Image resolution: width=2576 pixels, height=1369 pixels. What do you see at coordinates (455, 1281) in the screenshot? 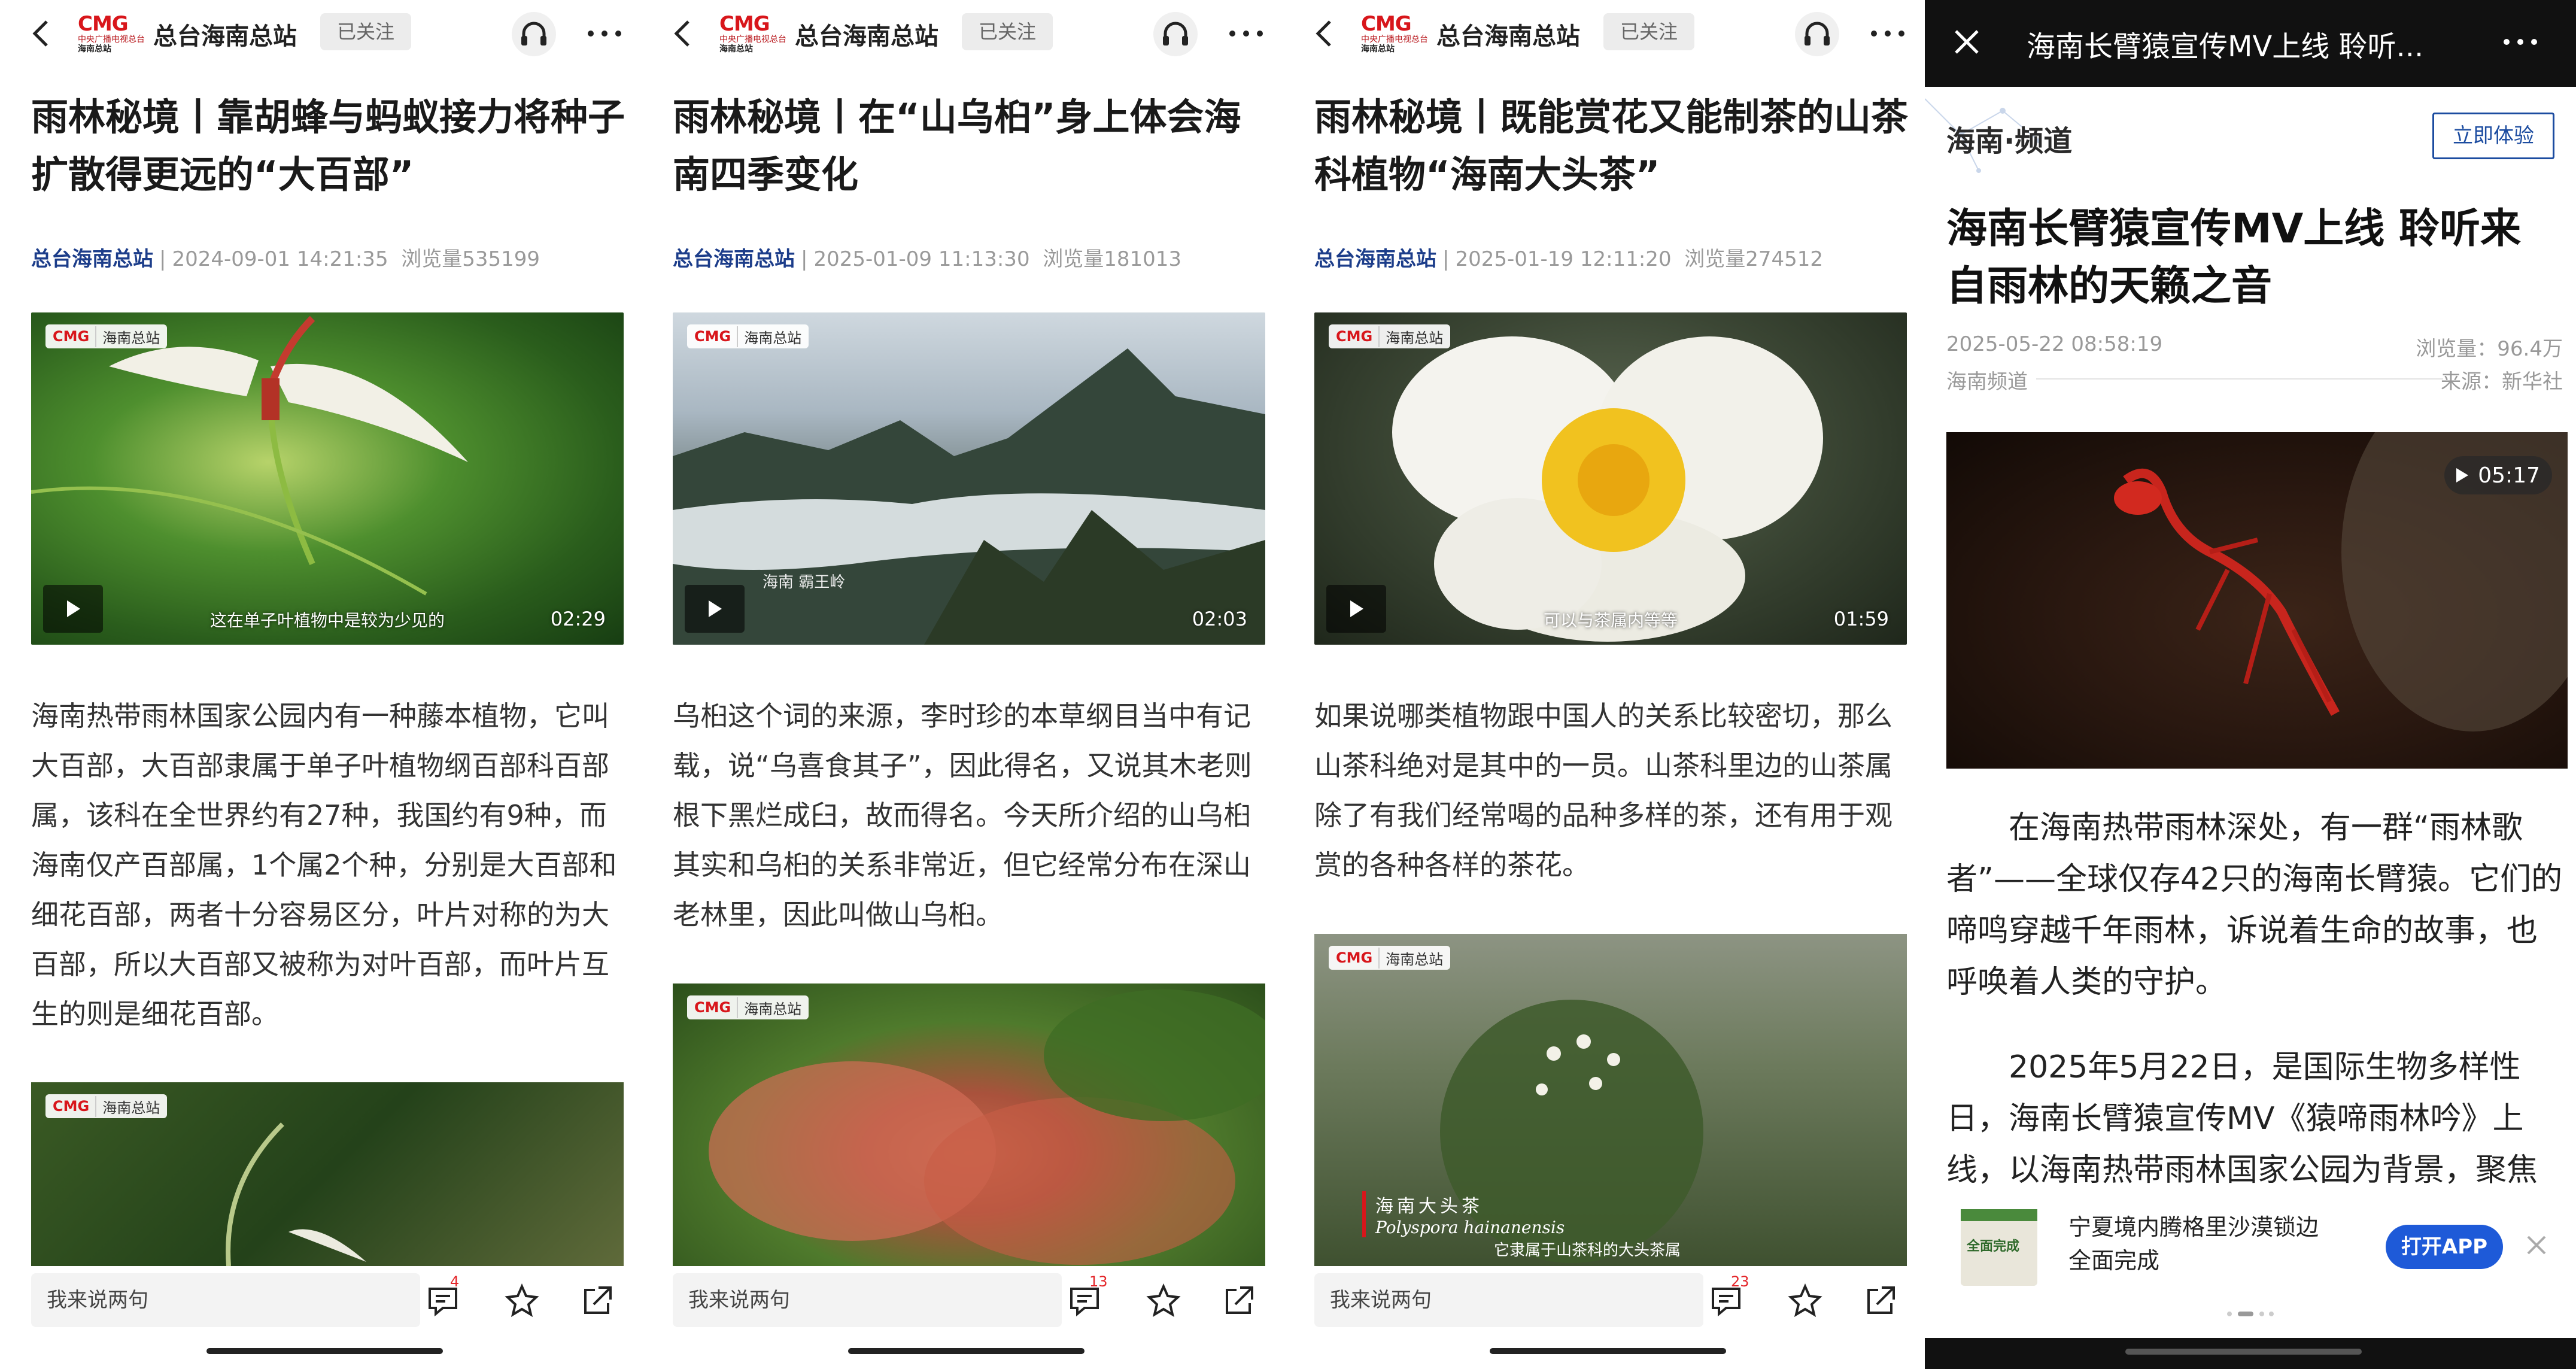
I see `comment-count-badge: 4` at bounding box center [455, 1281].